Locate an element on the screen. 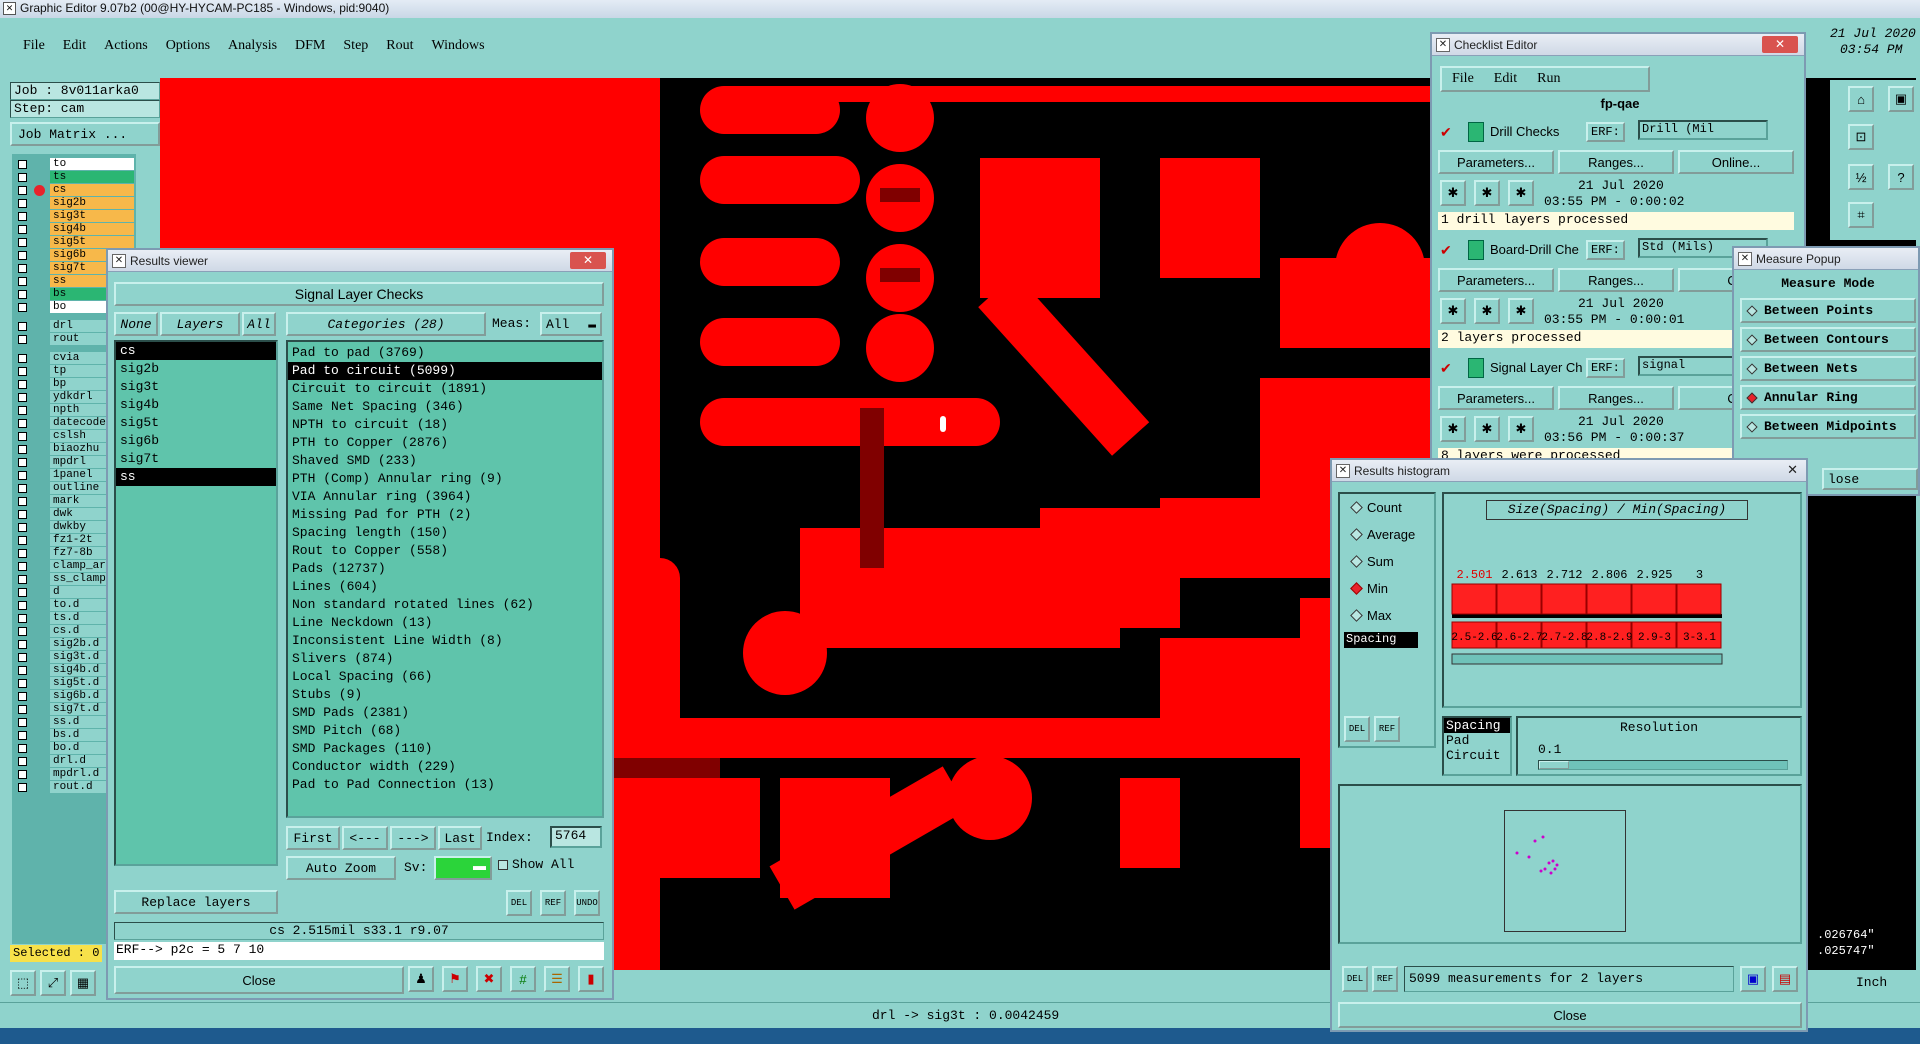  result-layer-item: sig4b is located at coordinates (196, 405).